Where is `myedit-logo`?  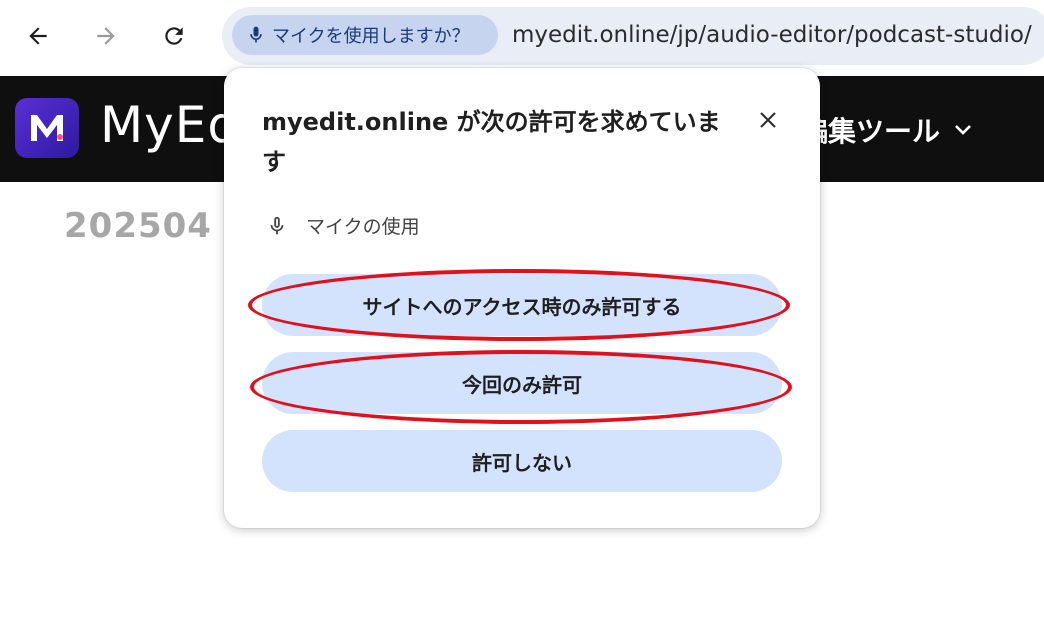 myedit-logo is located at coordinates (47, 128).